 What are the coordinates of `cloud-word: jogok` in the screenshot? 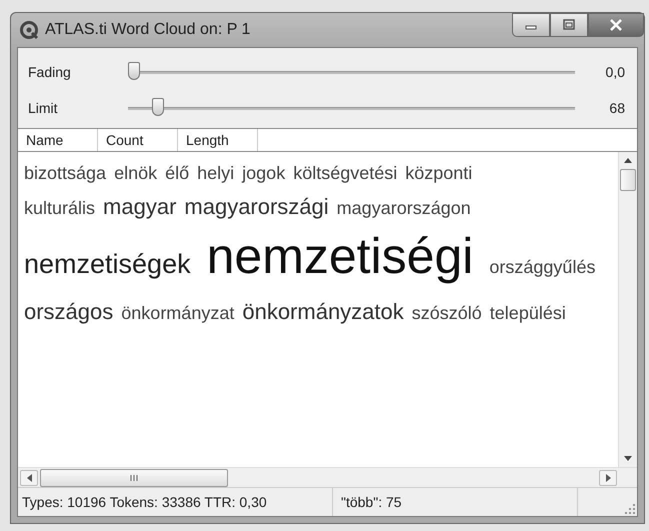 It's located at (264, 173).